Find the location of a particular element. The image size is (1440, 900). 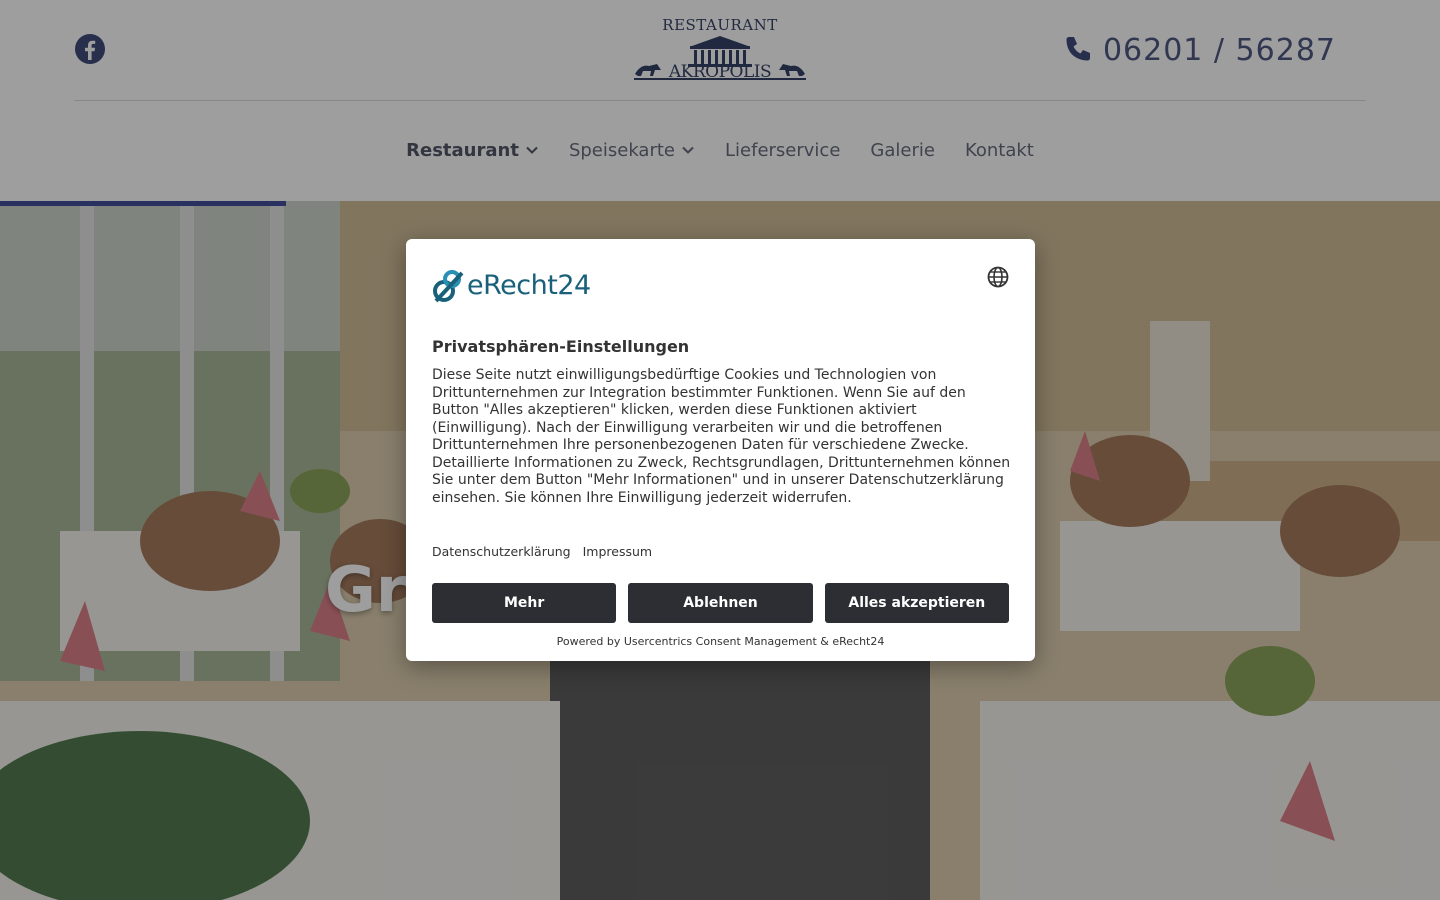

accept-all-button: Alles akzeptieren is located at coordinates (916, 603).